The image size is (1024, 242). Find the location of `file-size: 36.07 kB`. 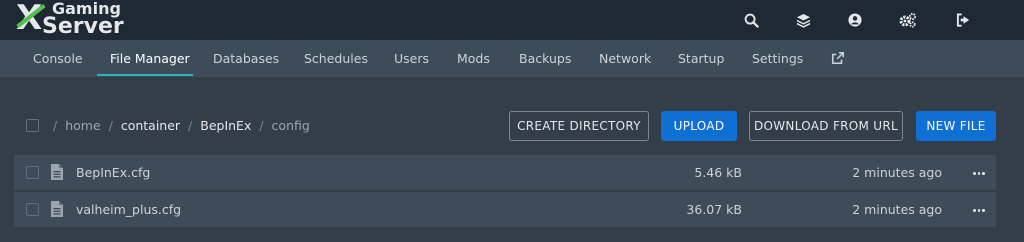

file-size: 36.07 kB is located at coordinates (714, 209).